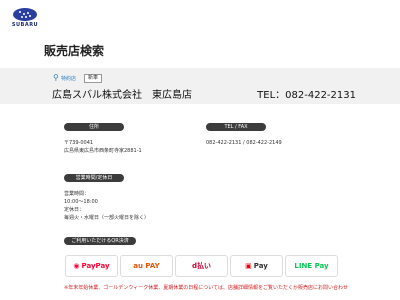 The image size is (400, 300). Describe the element at coordinates (25, 25) in the screenshot. I see `logo-text: SUBARU` at that location.